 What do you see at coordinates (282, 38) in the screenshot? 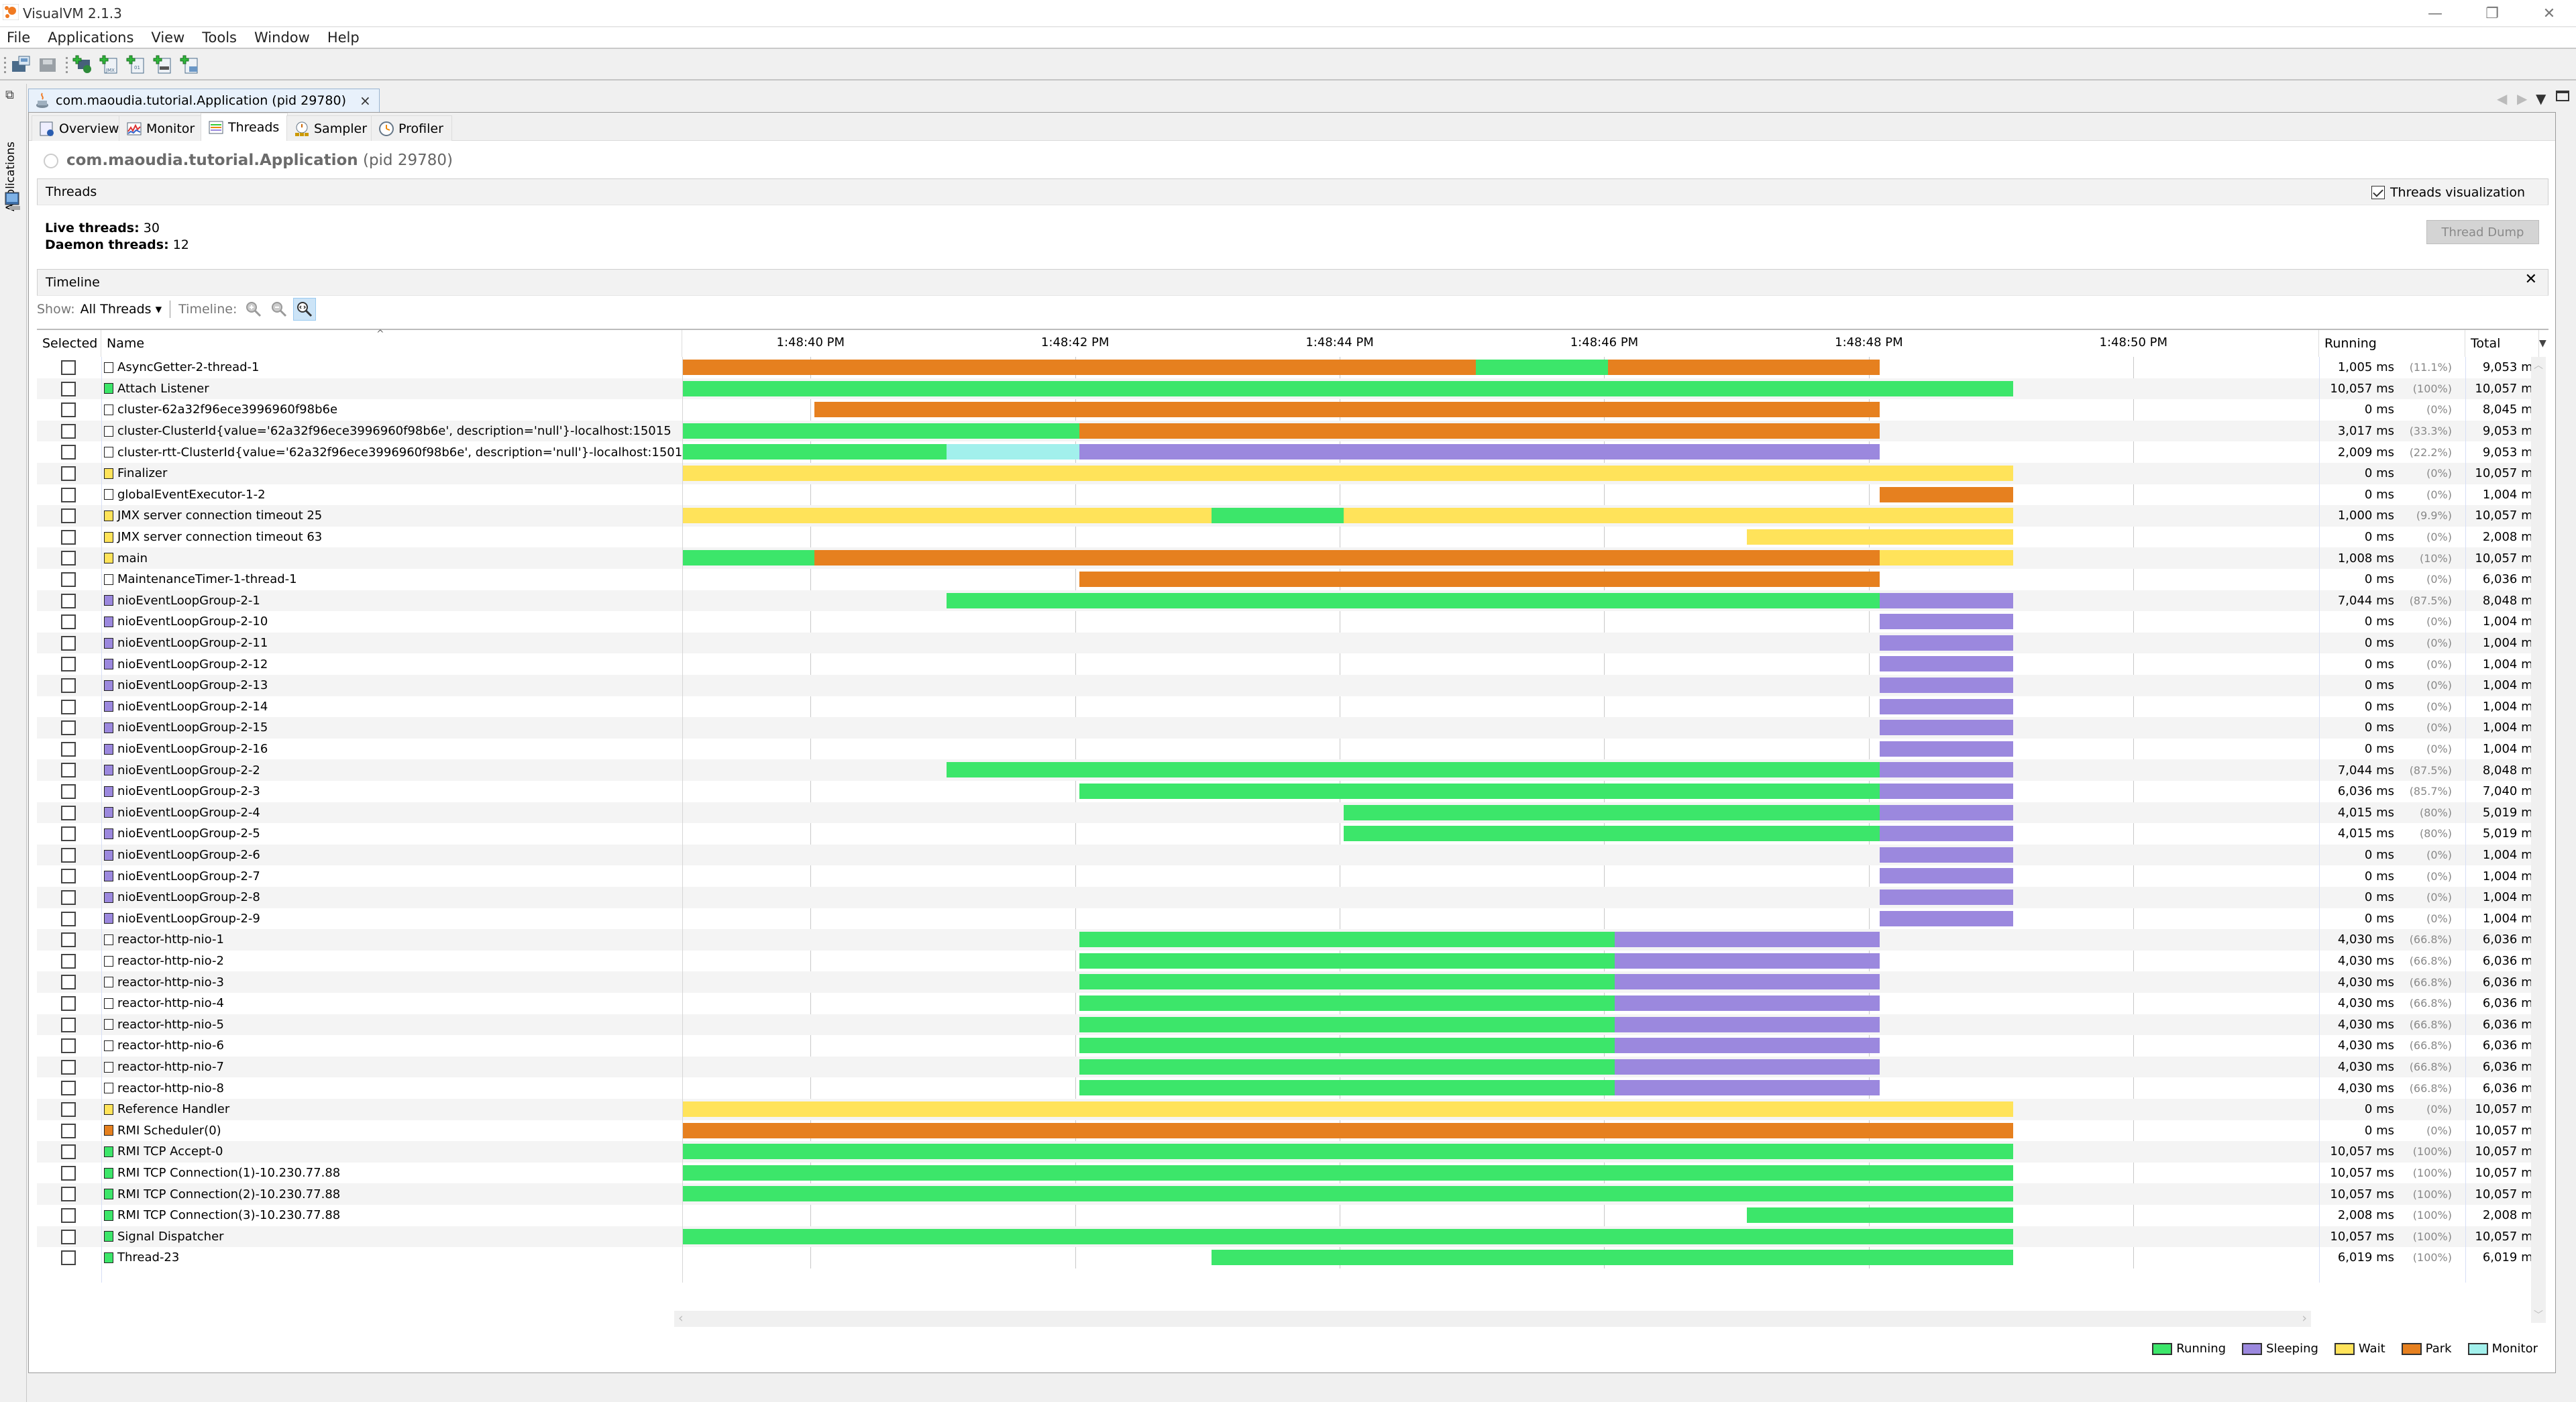
I see `menu-window: Window` at bounding box center [282, 38].